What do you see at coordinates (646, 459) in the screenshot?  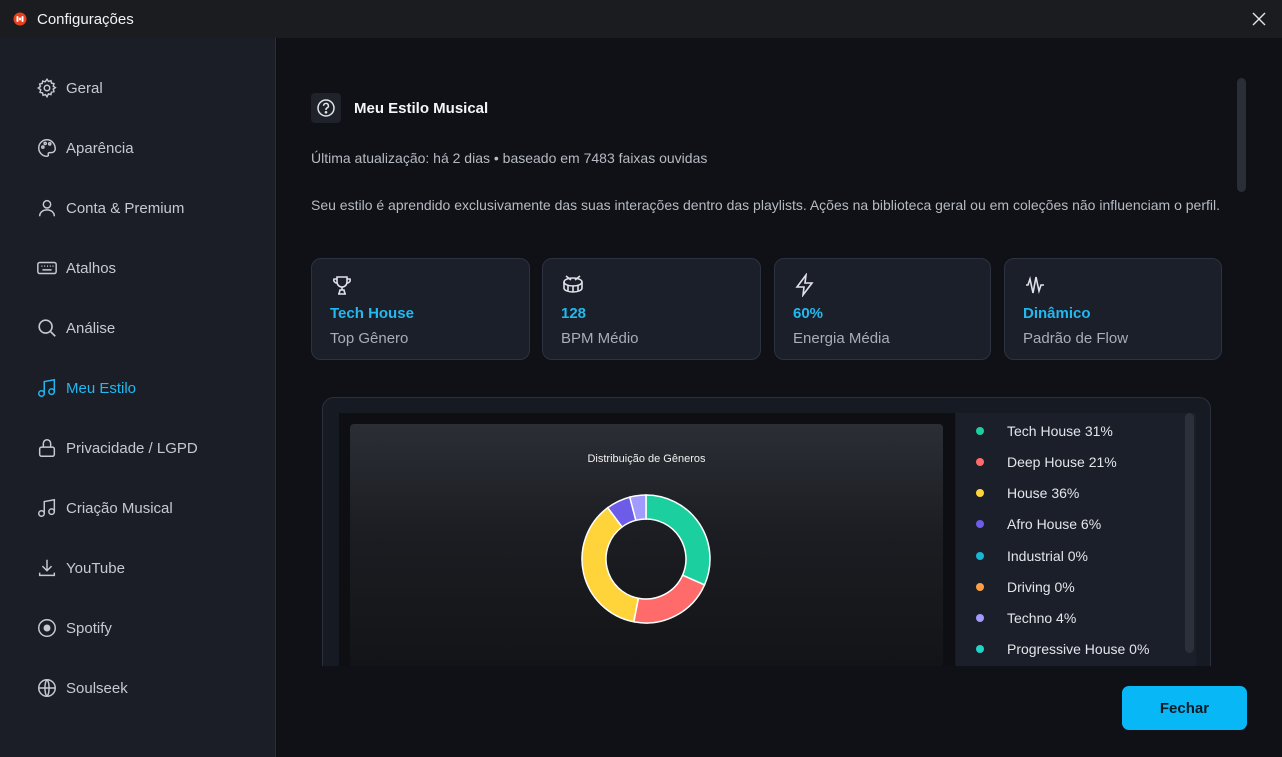 I see `chart-title: Distribuição de Gêneros` at bounding box center [646, 459].